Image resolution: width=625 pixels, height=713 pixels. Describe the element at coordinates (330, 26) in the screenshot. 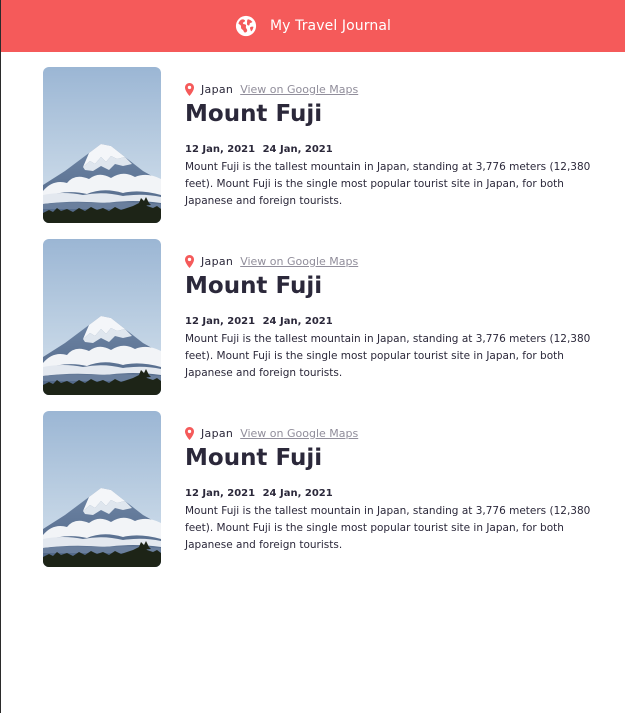

I see `app-title: My Travel Journal` at that location.